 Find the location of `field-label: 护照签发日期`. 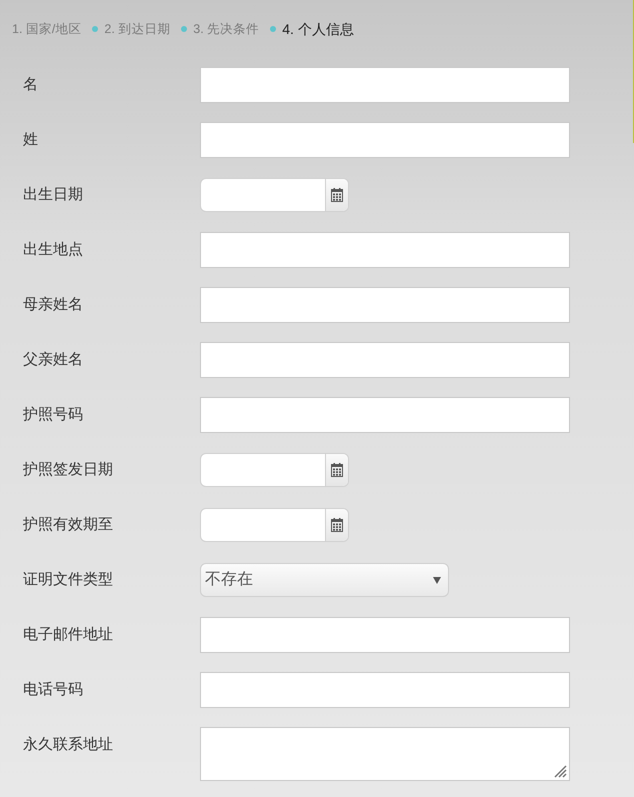

field-label: 护照签发日期 is located at coordinates (68, 470).